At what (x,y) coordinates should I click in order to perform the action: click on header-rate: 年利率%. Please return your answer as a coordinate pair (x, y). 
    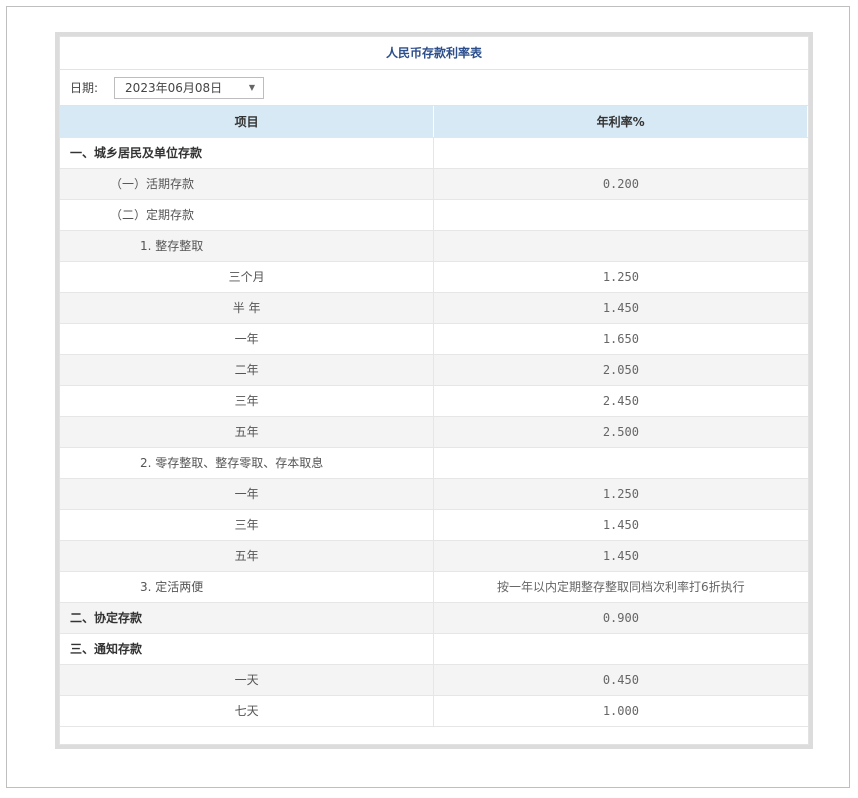
    Looking at the image, I should click on (621, 121).